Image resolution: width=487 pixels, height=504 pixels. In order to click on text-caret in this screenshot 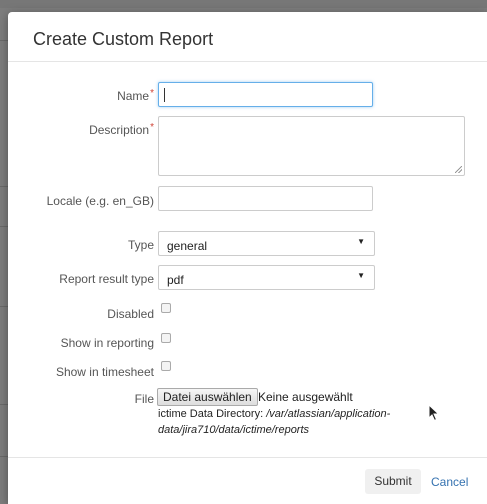, I will do `click(164, 95)`.